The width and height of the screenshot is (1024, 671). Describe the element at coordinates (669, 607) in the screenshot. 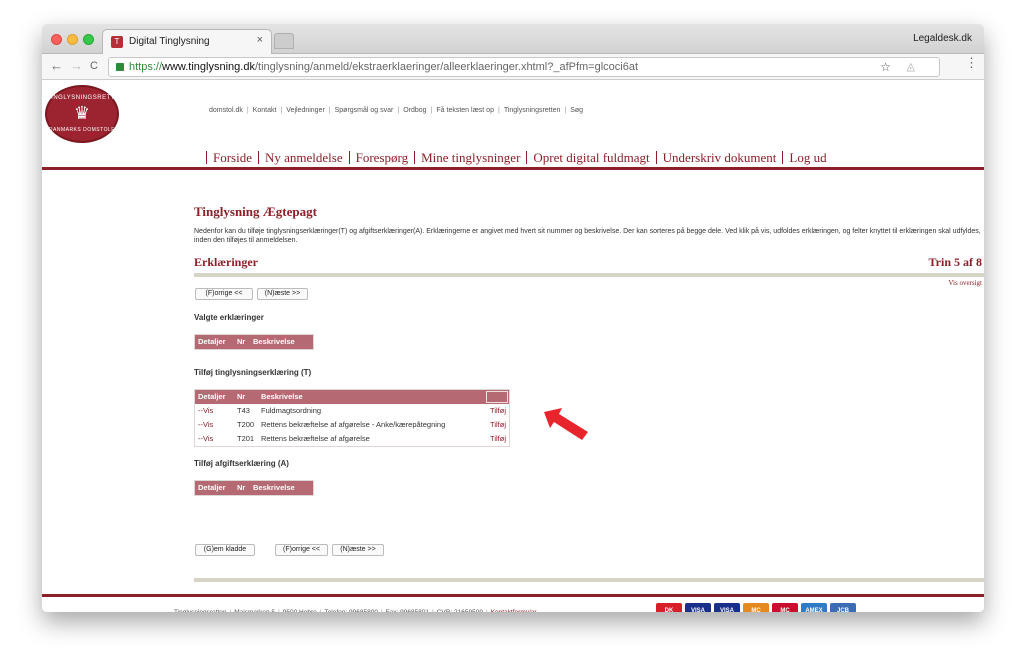

I see `payment-card-icon: DK` at that location.